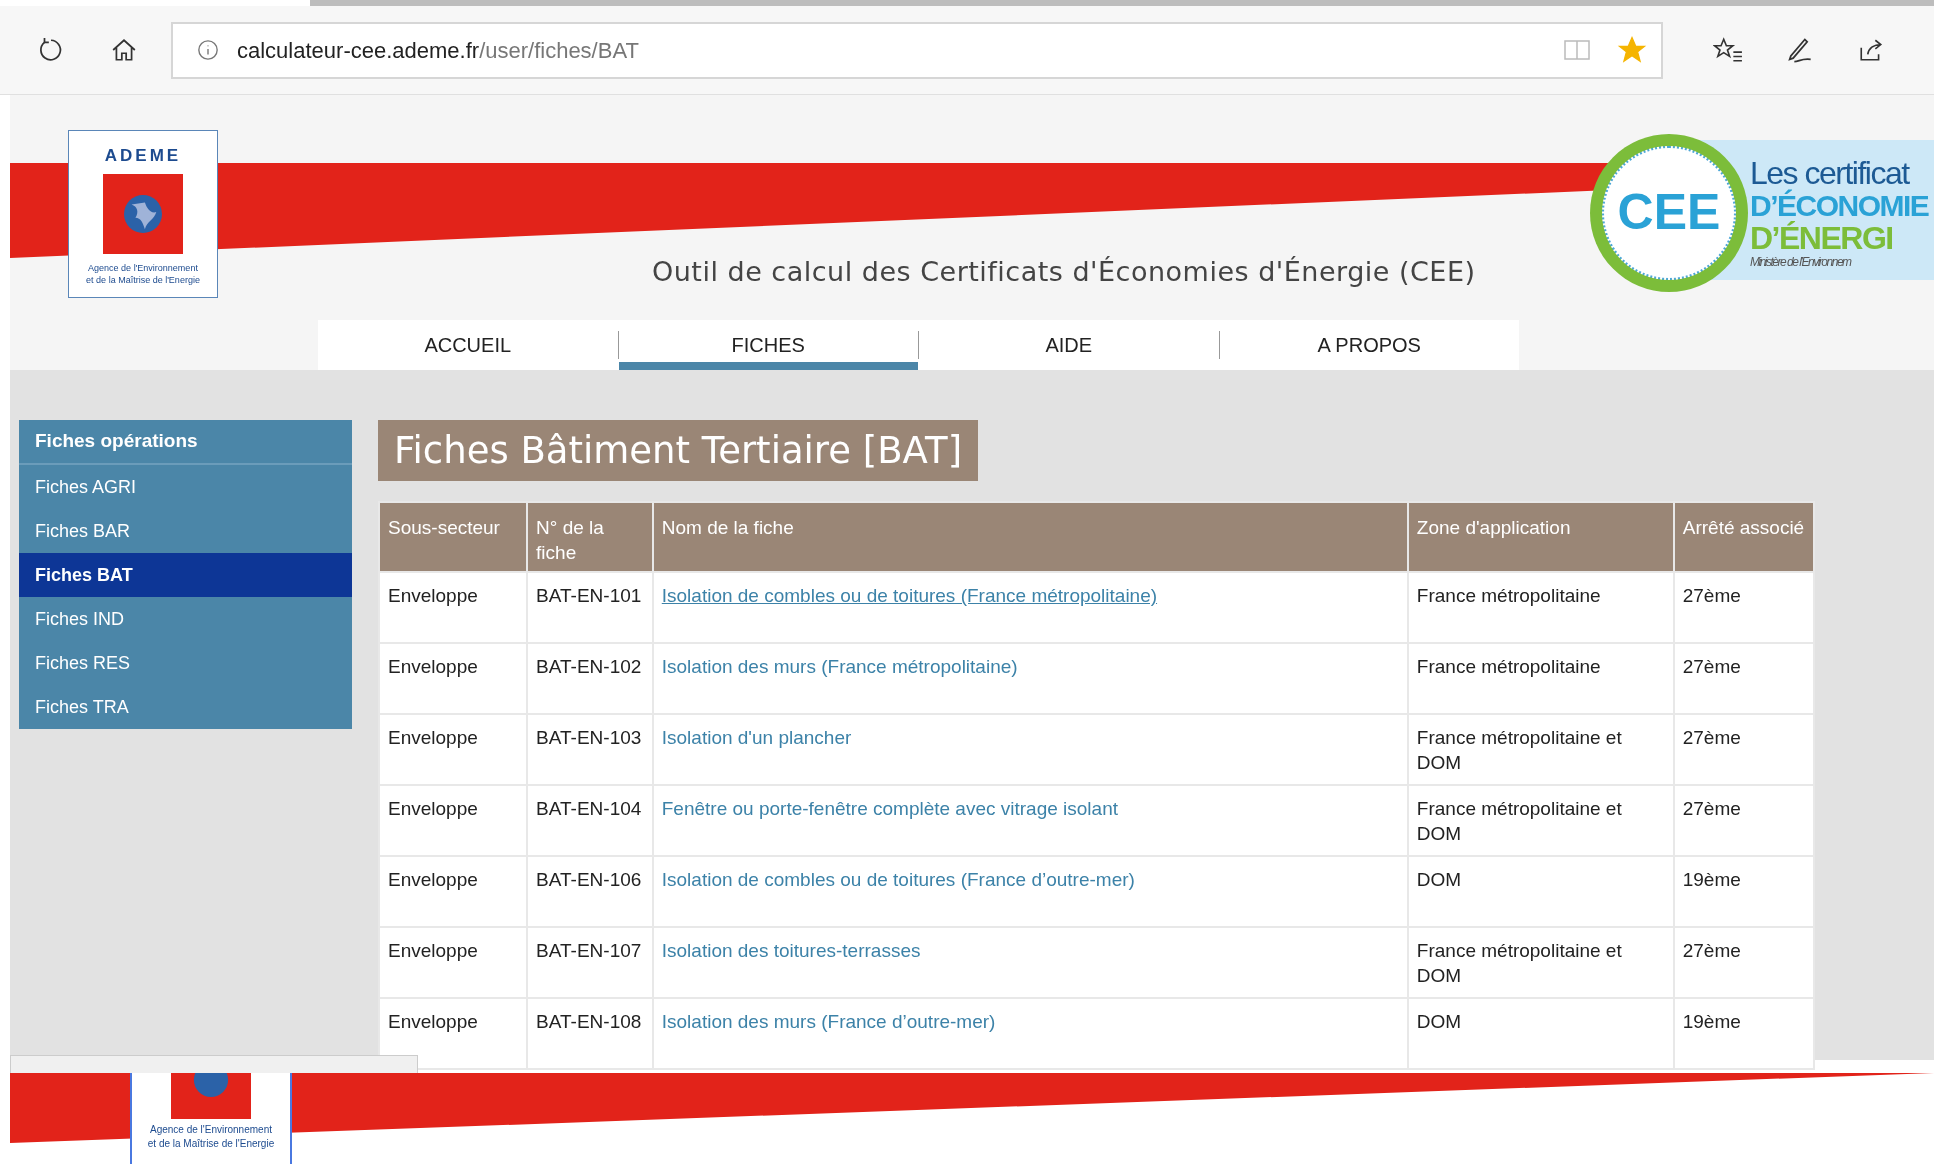 The image size is (1934, 1164). Describe the element at coordinates (1743, 1033) in the screenshot. I see `table-cell: 19ème` at that location.